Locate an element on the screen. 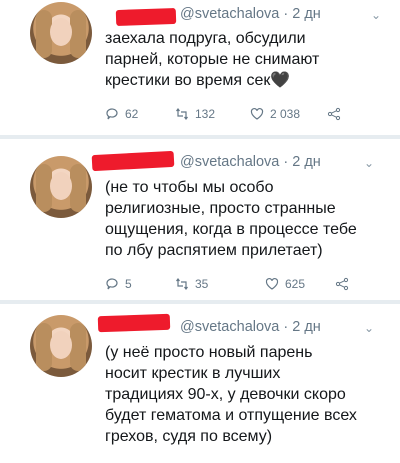  retweet-count: 132 is located at coordinates (205, 114).